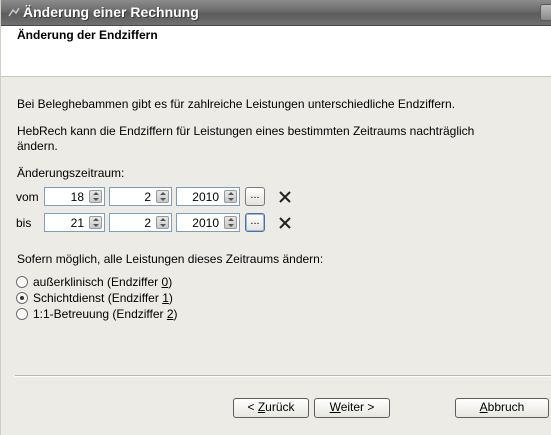  What do you see at coordinates (352, 408) in the screenshot?
I see `next-button: Weiter >` at bounding box center [352, 408].